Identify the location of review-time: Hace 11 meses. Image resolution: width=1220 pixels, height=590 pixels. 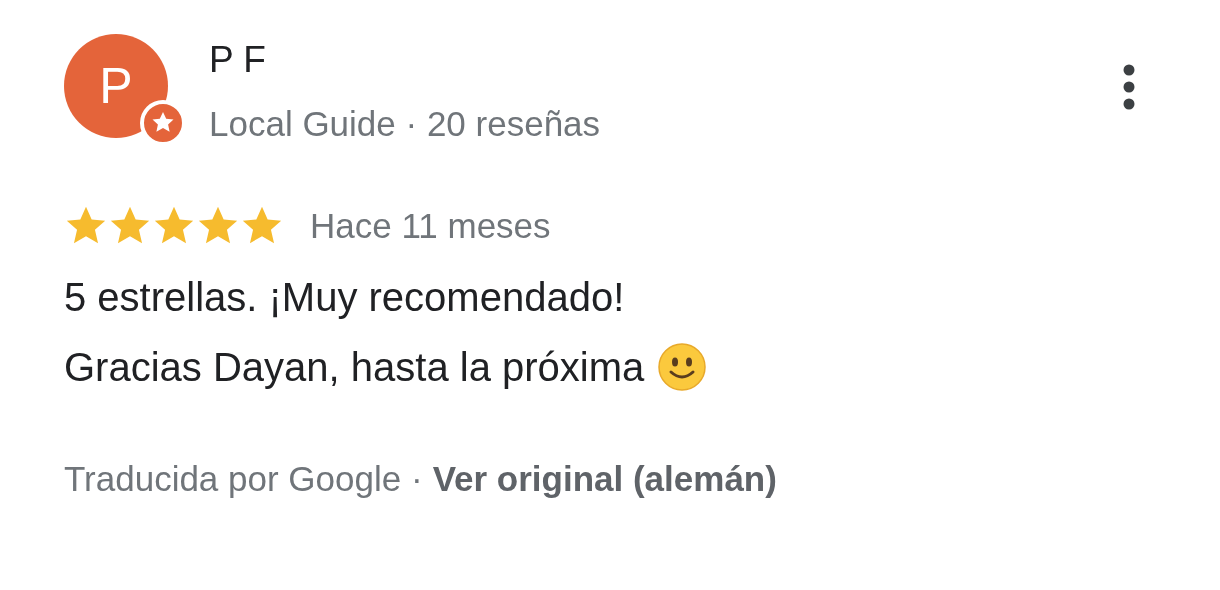
(430, 226).